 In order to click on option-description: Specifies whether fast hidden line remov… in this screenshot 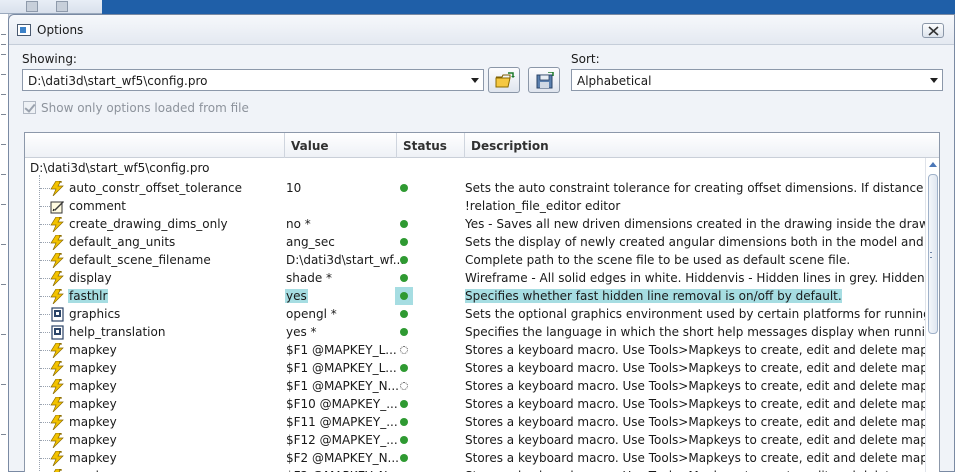, I will do `click(653, 296)`.